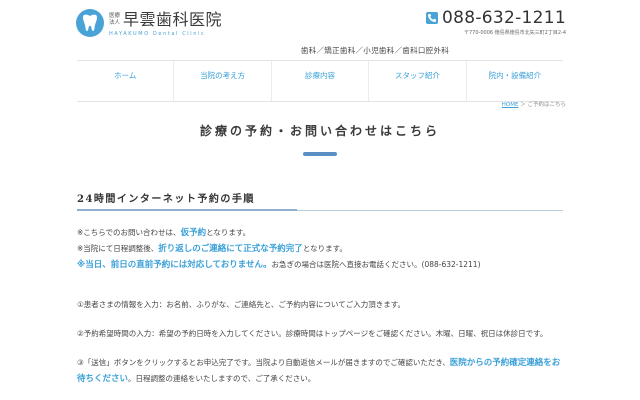 This screenshot has height=400, width=640. Describe the element at coordinates (503, 18) in the screenshot. I see `phone-number: 088-632-1211` at that location.